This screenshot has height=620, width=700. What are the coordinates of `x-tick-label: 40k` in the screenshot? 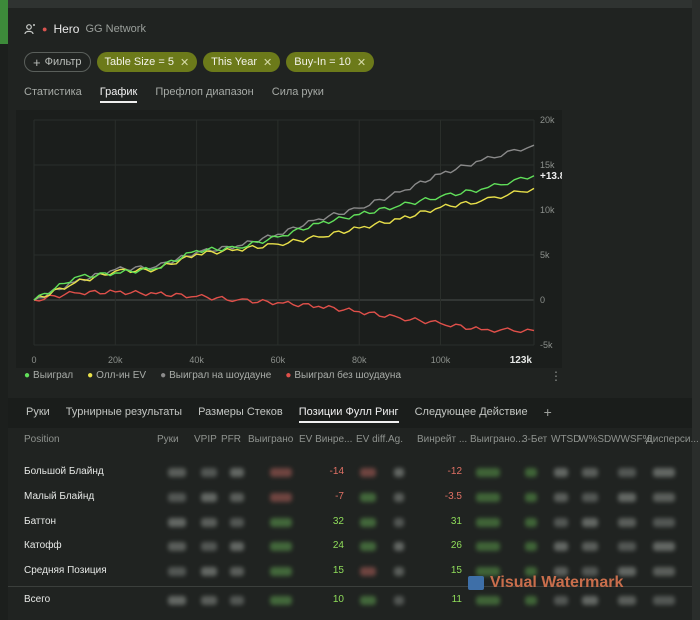 It's located at (196, 360).